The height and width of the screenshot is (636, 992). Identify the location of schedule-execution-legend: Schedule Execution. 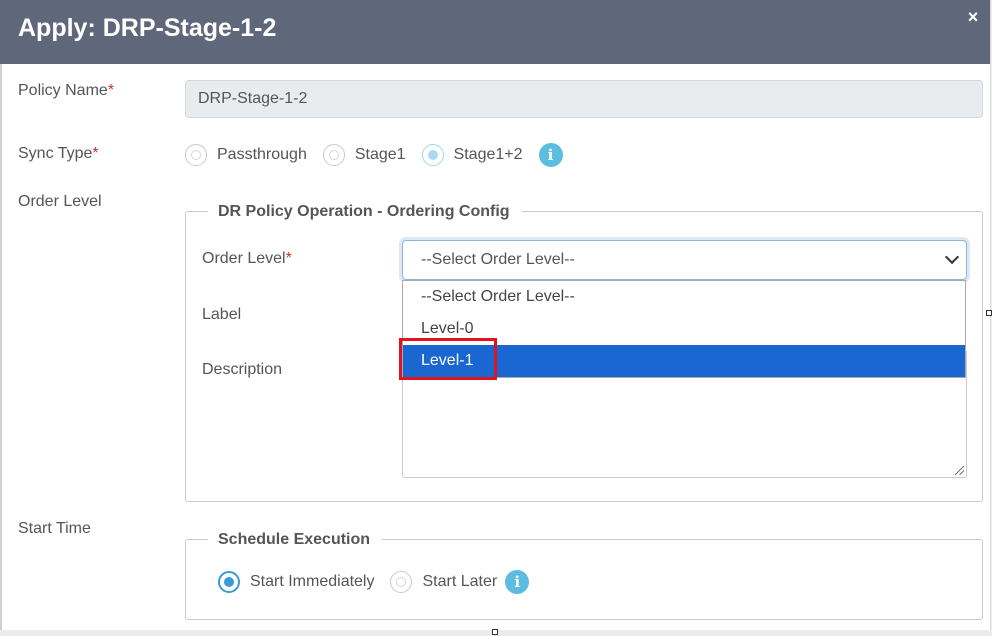
(295, 540).